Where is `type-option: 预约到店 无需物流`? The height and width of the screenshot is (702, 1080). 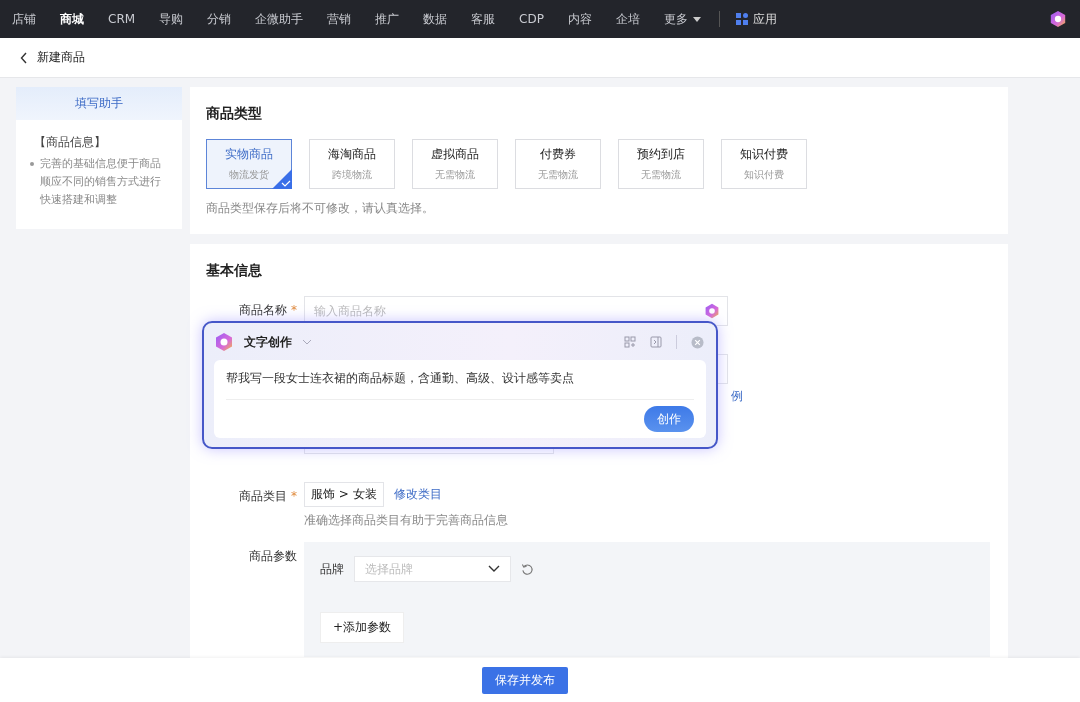 type-option: 预约到店 无需物流 is located at coordinates (661, 164).